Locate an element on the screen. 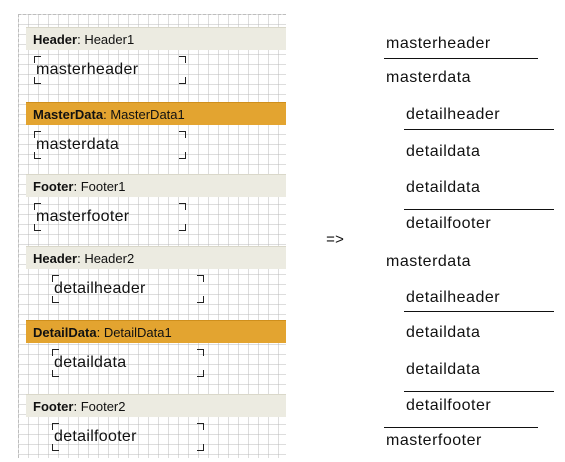  band-name: Footer2 is located at coordinates (103, 406).